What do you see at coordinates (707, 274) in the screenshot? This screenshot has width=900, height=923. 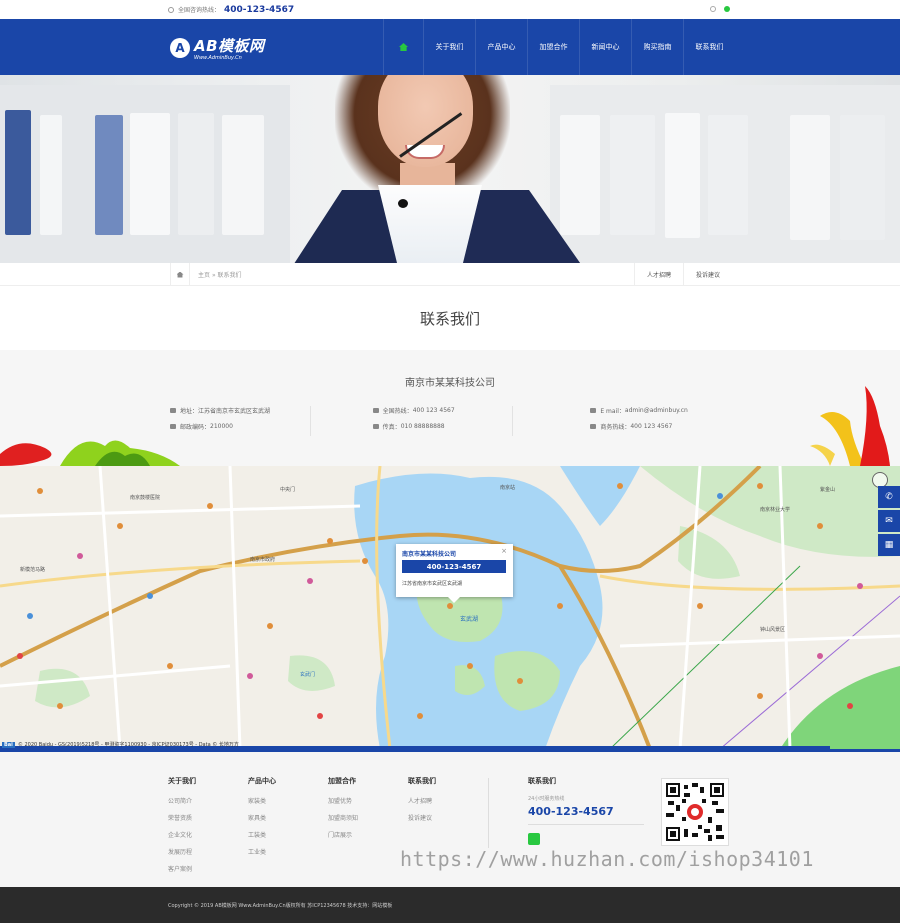 I see `link-complaint: 投诉建议` at bounding box center [707, 274].